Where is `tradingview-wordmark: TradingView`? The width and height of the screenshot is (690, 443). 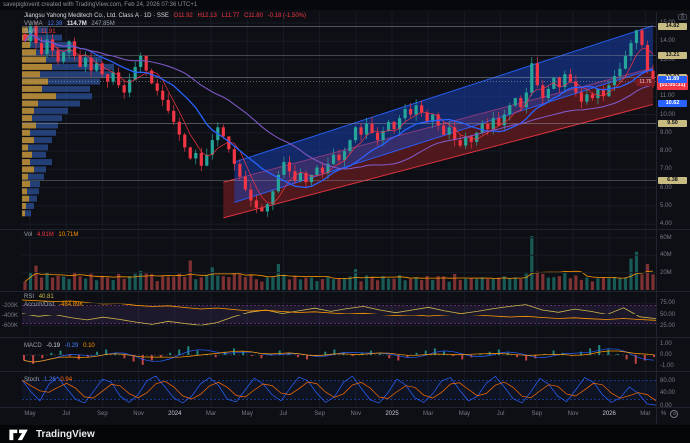
tradingview-wordmark: TradingView is located at coordinates (65, 434).